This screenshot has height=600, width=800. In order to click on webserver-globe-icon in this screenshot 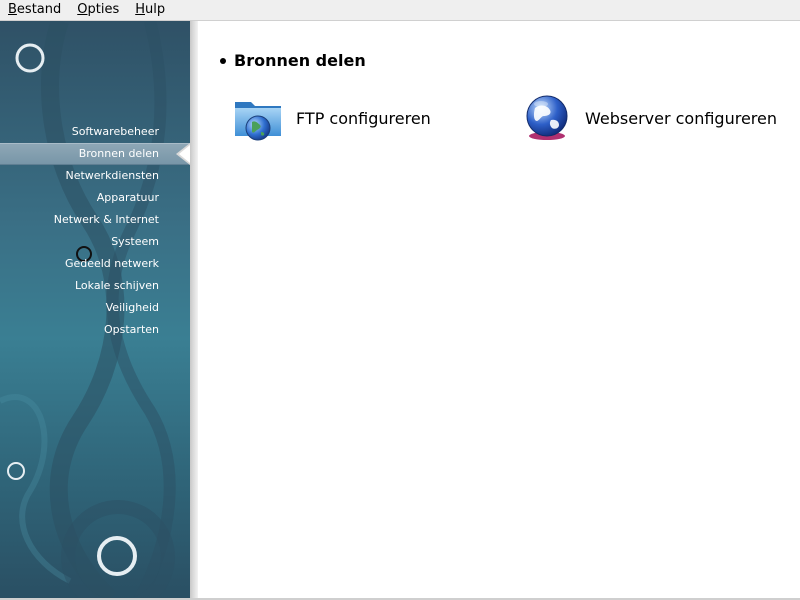, I will do `click(547, 117)`.